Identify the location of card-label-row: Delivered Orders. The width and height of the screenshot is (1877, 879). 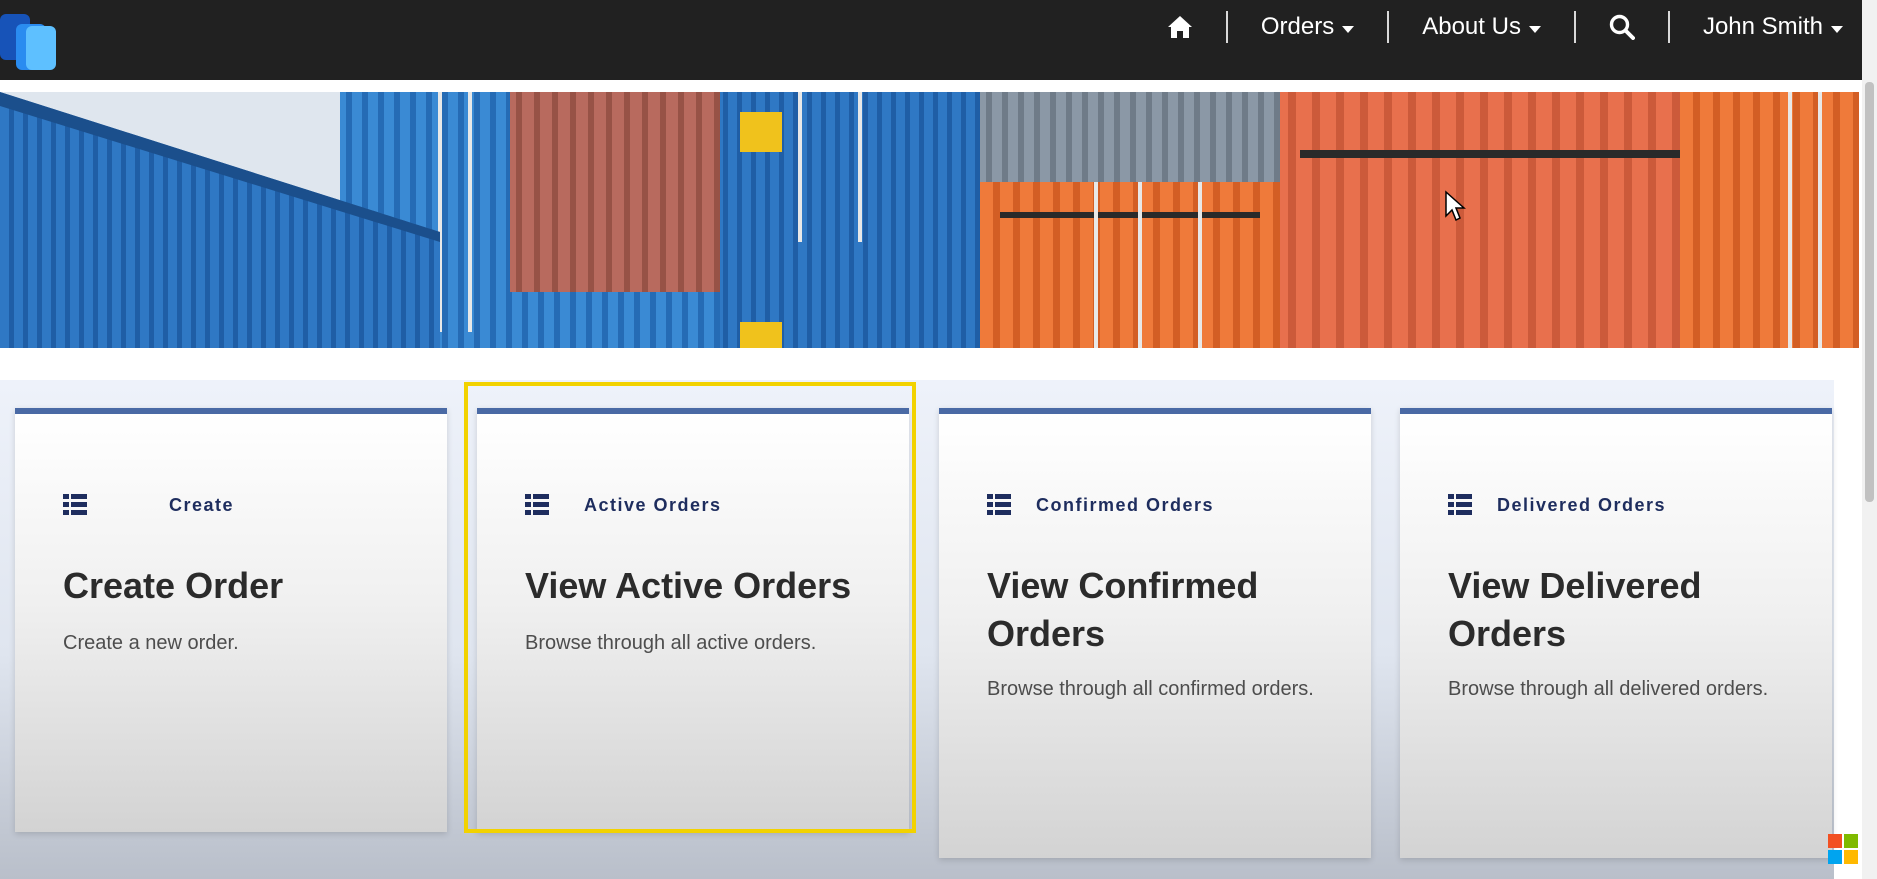
(1557, 505).